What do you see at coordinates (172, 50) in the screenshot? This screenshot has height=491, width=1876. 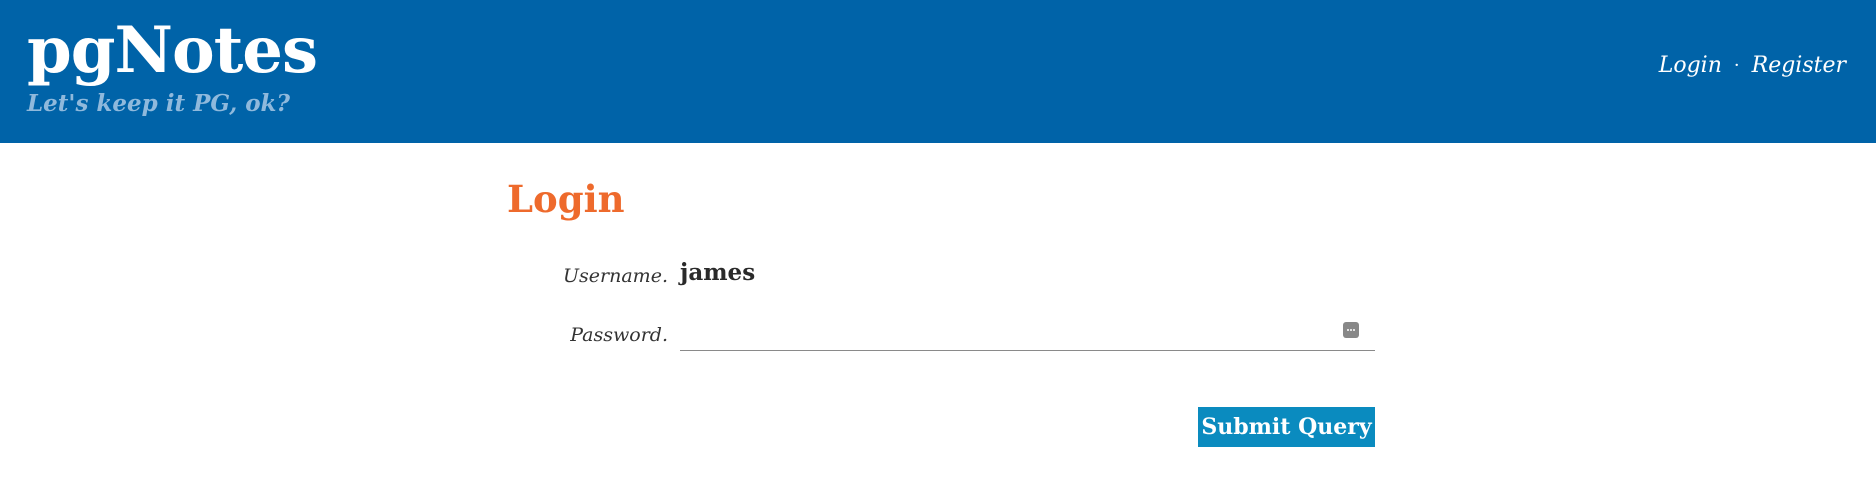 I see `site-title: pgNotes` at bounding box center [172, 50].